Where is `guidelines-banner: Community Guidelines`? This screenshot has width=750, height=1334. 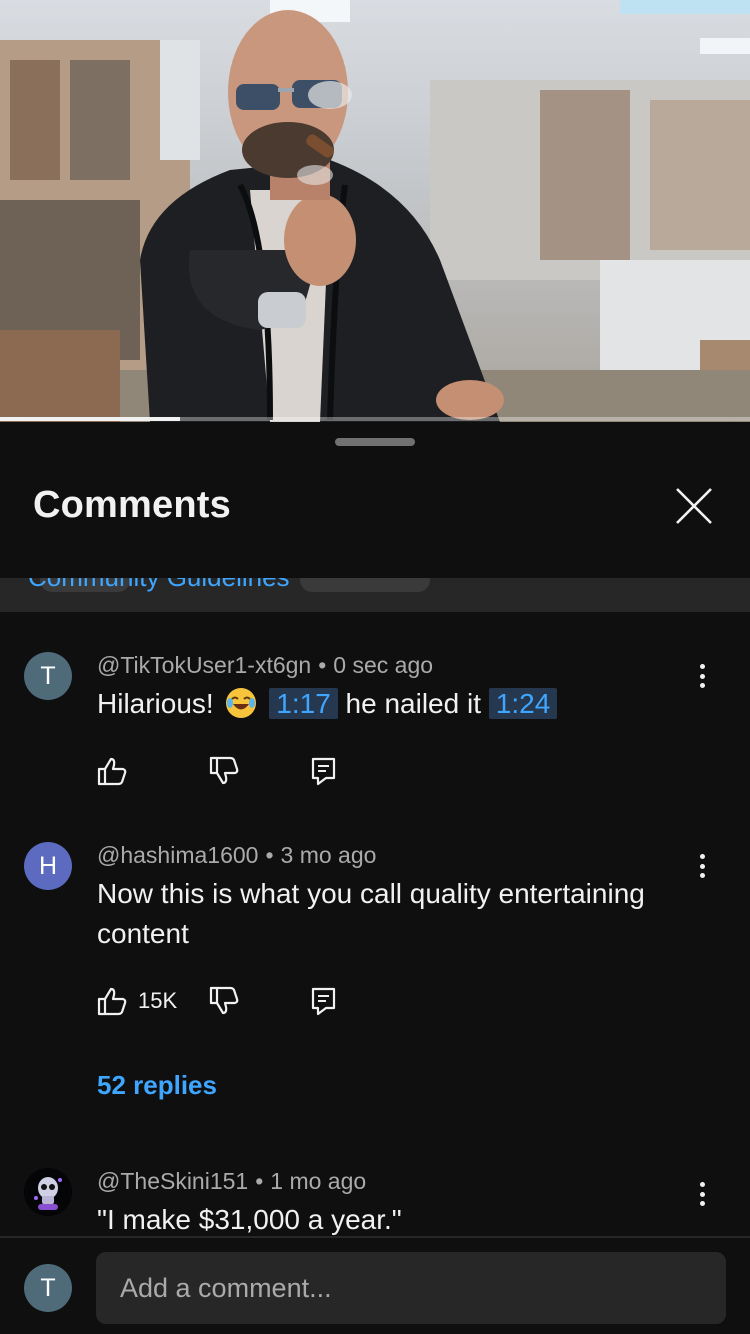 guidelines-banner: Community Guidelines is located at coordinates (375, 595).